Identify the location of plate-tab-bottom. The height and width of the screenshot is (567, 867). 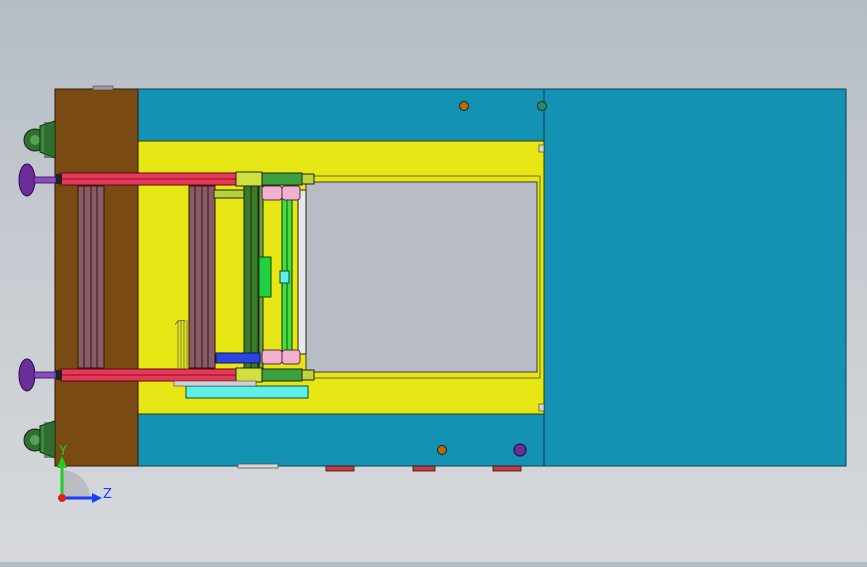
(541, 407).